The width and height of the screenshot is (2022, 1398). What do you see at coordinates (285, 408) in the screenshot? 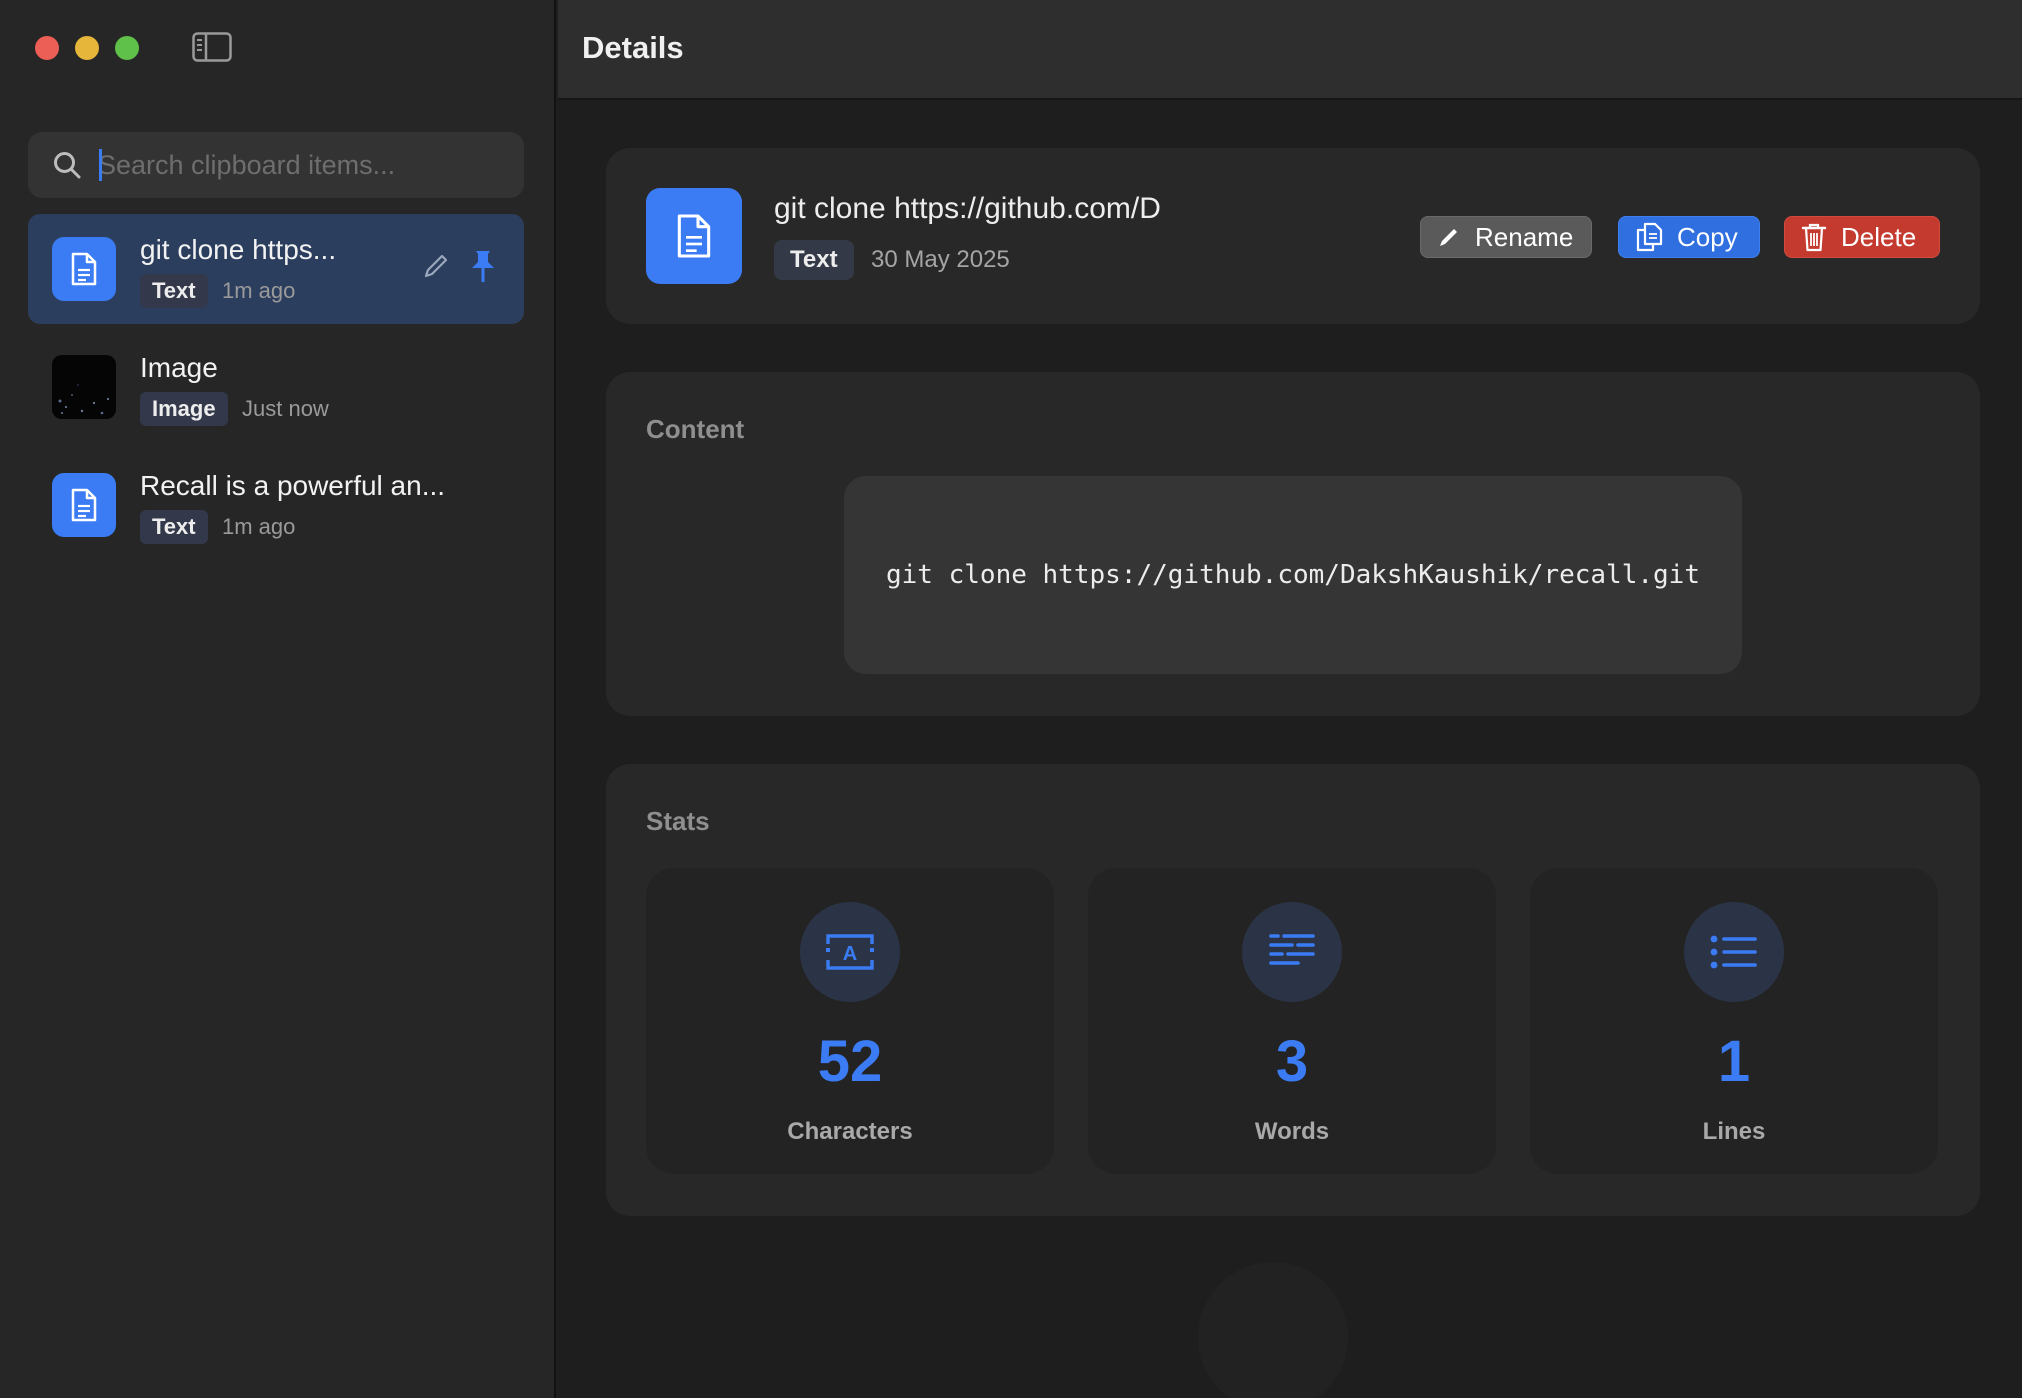
I see `item-time: Just now` at bounding box center [285, 408].